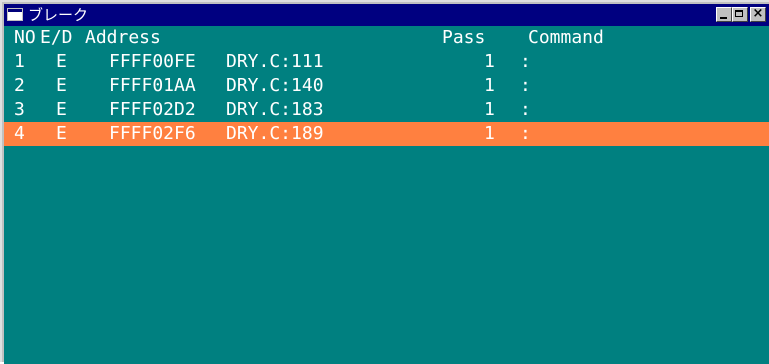  I want to click on column-header-row: NO E/D Address Pass Command, so click(386, 38).